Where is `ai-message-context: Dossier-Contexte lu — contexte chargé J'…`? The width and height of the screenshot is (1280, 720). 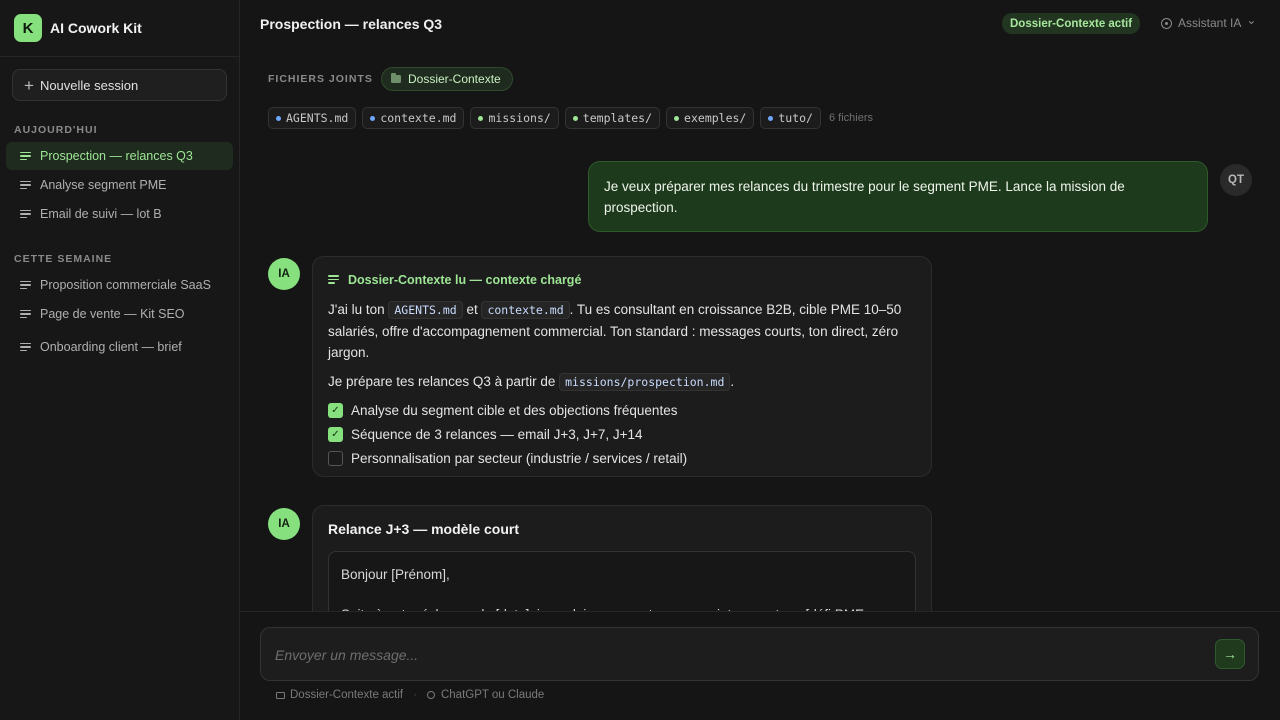
ai-message-context: Dossier-Contexte lu — contexte chargé J'… is located at coordinates (622, 366).